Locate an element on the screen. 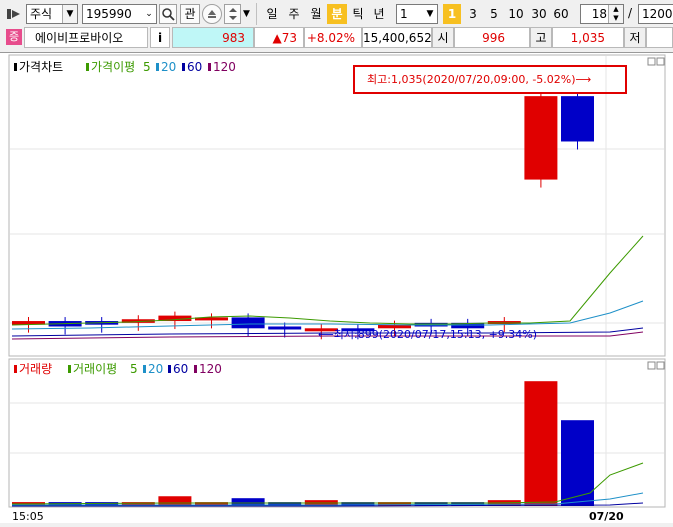 This screenshot has width=673, height=527. volume-ma-20: 20 is located at coordinates (155, 369).